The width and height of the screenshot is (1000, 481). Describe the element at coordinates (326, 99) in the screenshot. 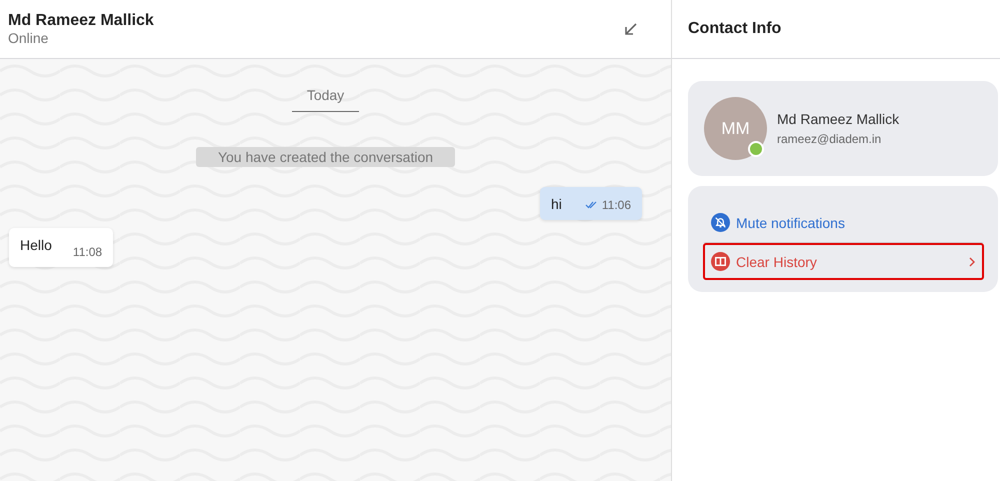

I see `date-divider: Today` at that location.